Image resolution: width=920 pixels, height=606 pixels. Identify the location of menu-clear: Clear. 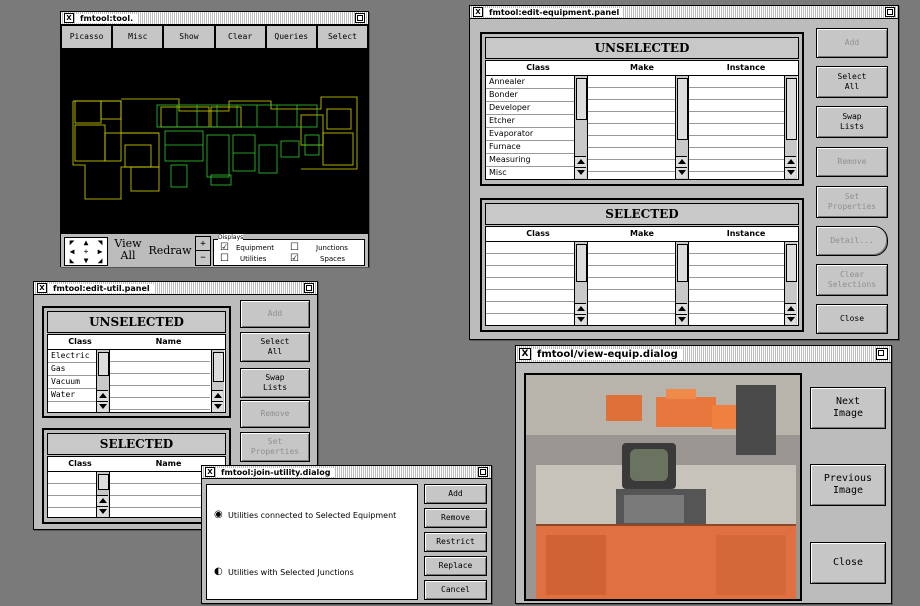
(240, 37).